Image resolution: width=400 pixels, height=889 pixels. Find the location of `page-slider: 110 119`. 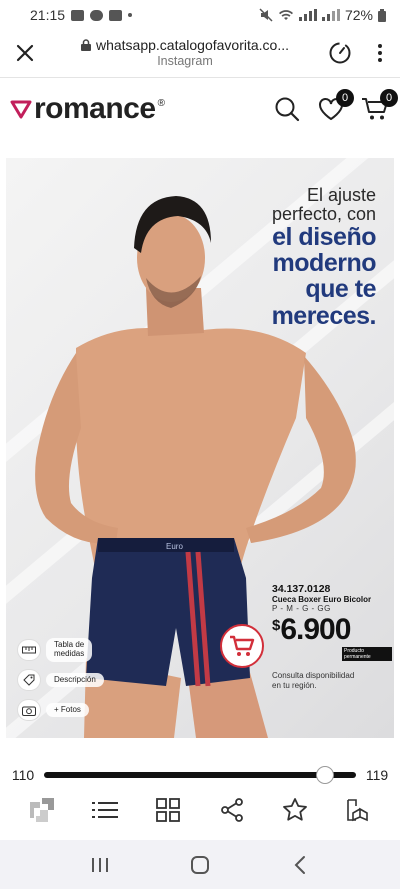

page-slider: 110 119 is located at coordinates (200, 775).